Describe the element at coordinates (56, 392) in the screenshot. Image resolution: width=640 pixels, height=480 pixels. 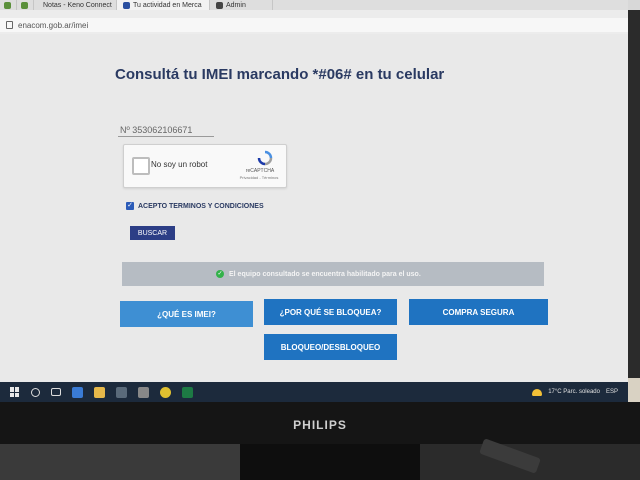
I see `task-view-icon` at that location.